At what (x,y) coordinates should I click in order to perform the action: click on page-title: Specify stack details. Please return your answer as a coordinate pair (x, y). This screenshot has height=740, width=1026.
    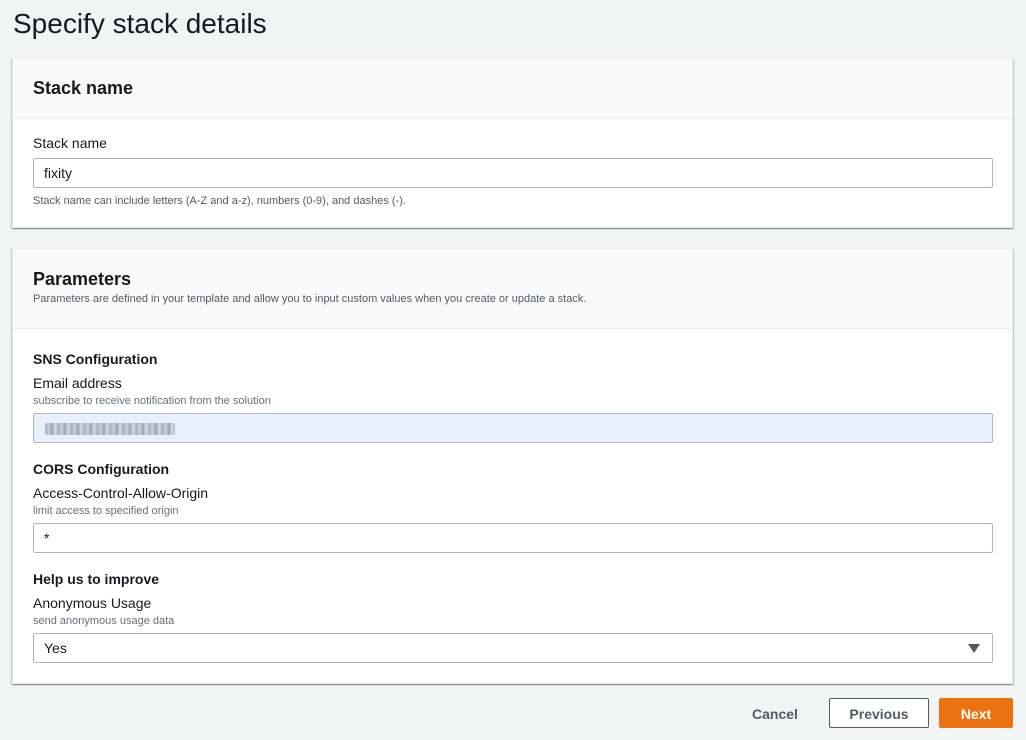
    Looking at the image, I should click on (140, 23).